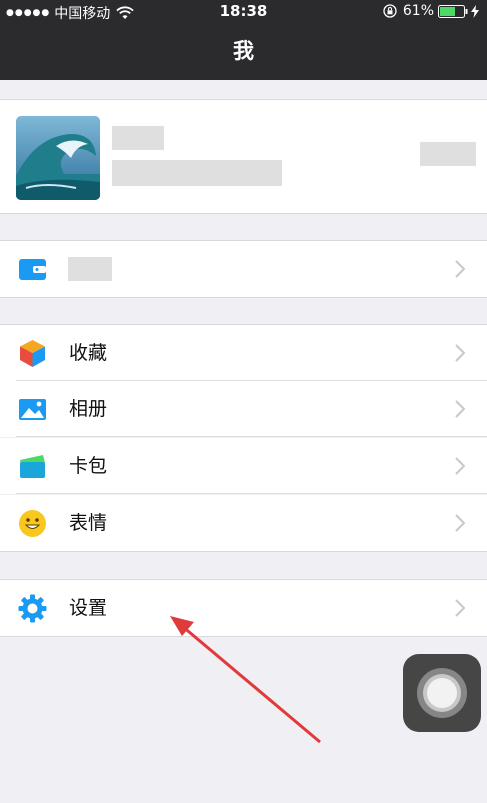  What do you see at coordinates (448, 154) in the screenshot?
I see `qrcode-redacted` at bounding box center [448, 154].